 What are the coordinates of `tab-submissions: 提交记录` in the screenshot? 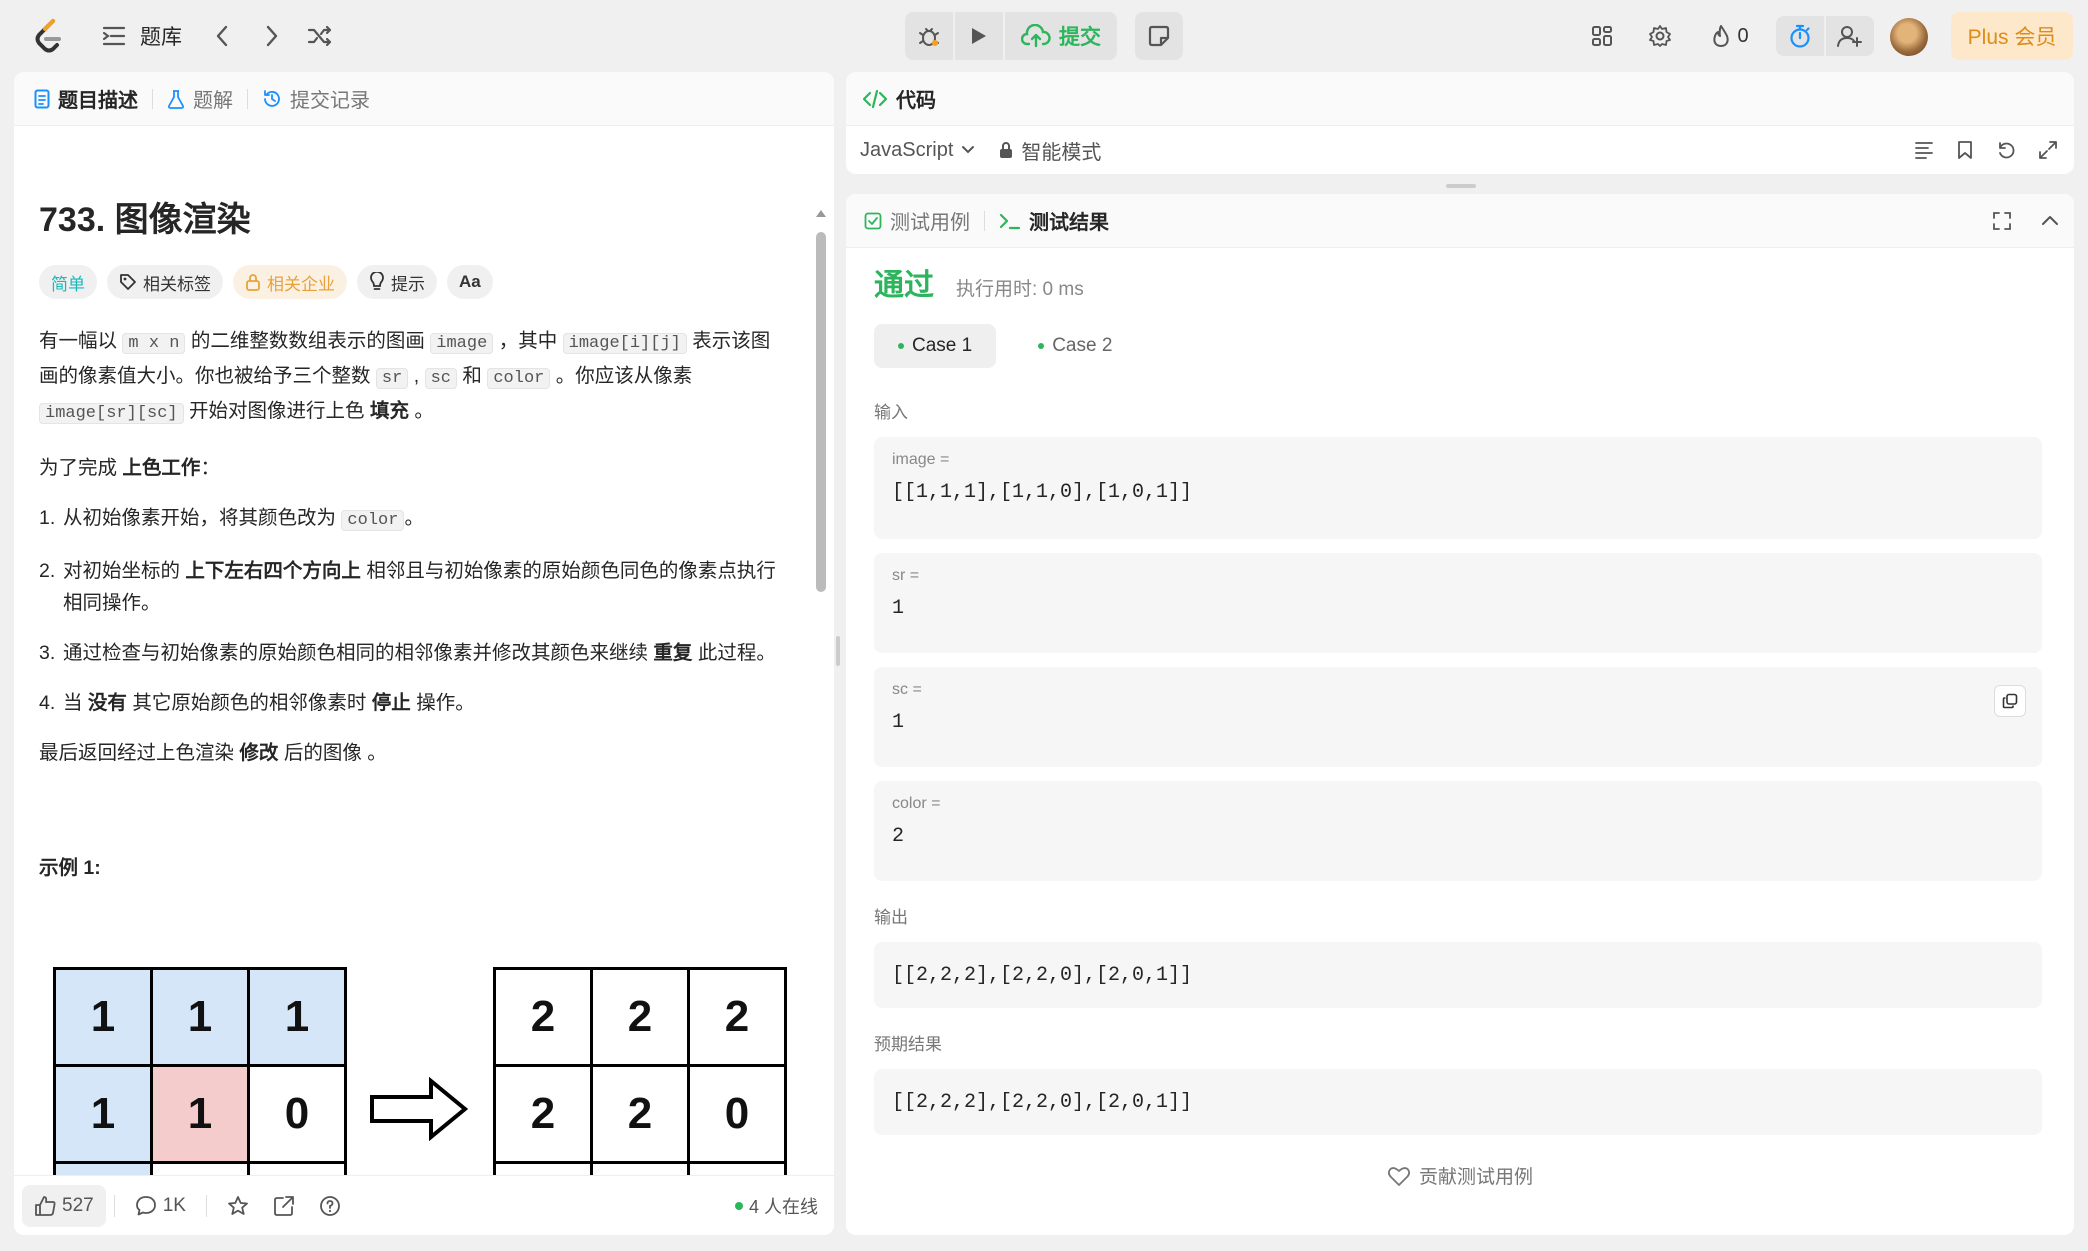 It's located at (316, 98).